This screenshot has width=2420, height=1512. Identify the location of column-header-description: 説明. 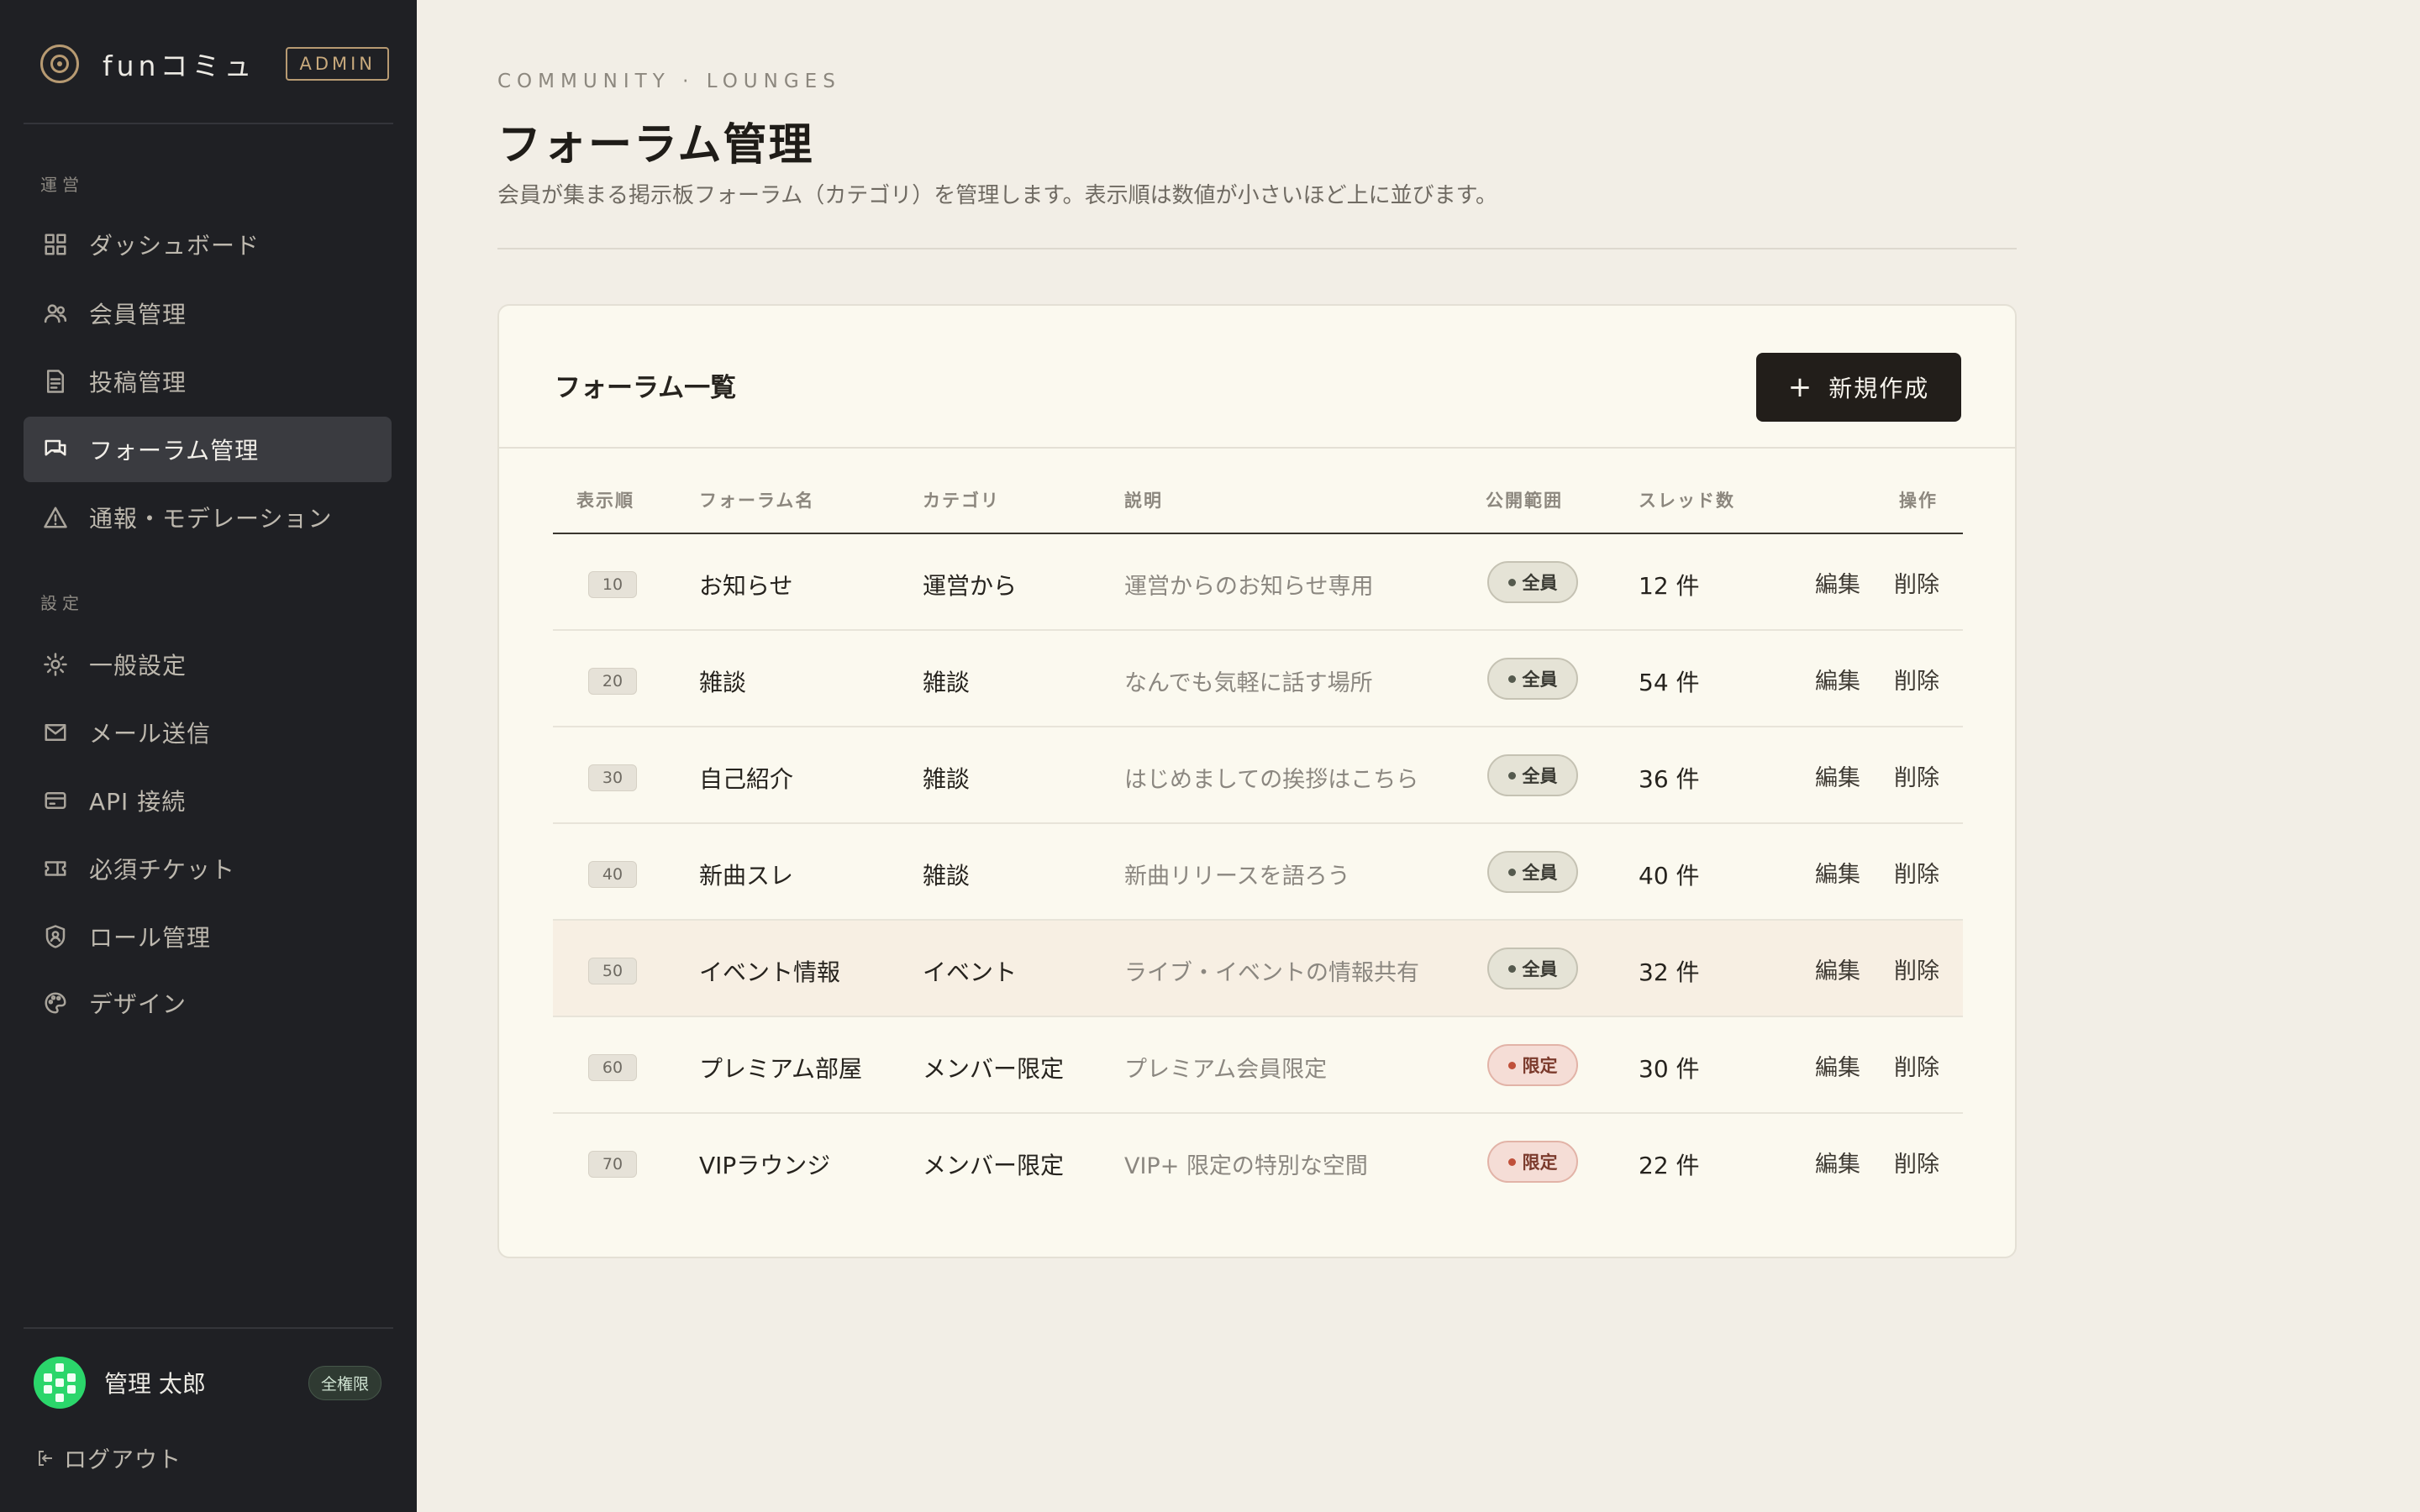
(1143, 501).